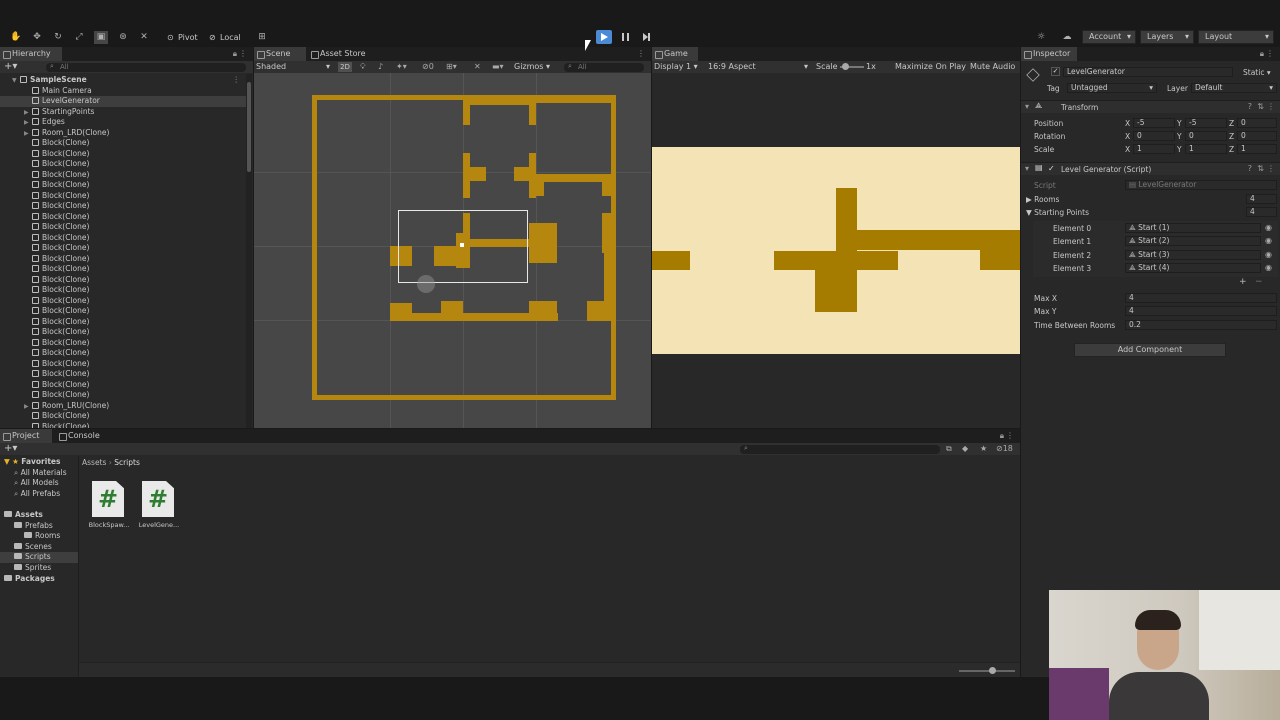 Image resolution: width=1280 pixels, height=720 pixels. Describe the element at coordinates (123, 406) in the screenshot. I see `hierarchy-item: ▶ Room_LRU(Clone)` at that location.